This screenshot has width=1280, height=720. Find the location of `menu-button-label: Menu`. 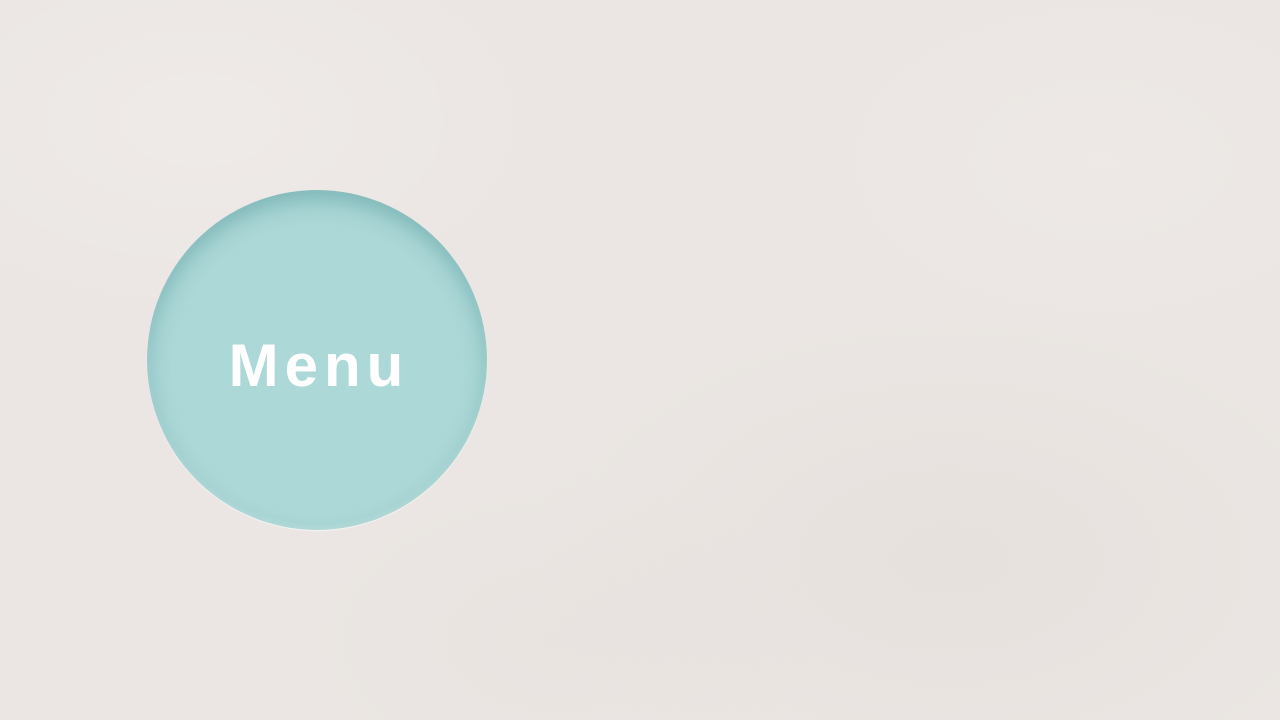

menu-button-label: Menu is located at coordinates (319, 365).